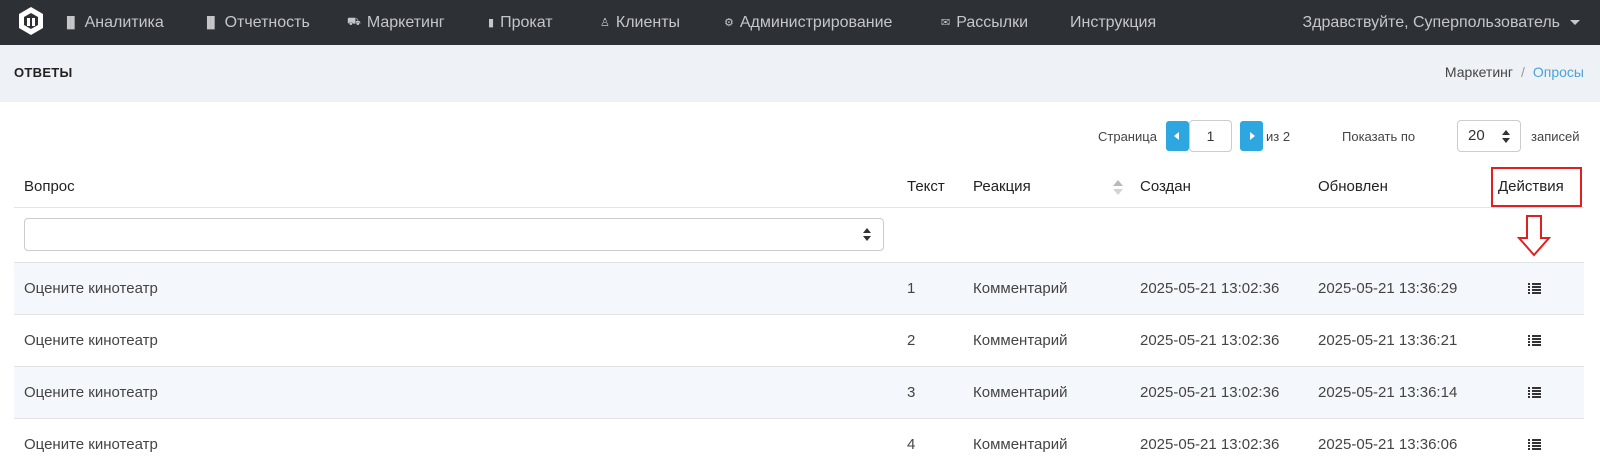 The width and height of the screenshot is (1600, 470). Describe the element at coordinates (1489, 136) in the screenshot. I see `per-page-select: 20` at that location.